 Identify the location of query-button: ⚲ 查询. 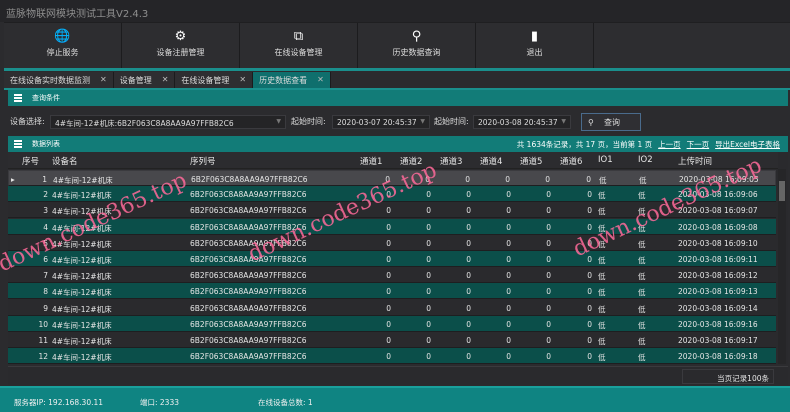
(611, 122).